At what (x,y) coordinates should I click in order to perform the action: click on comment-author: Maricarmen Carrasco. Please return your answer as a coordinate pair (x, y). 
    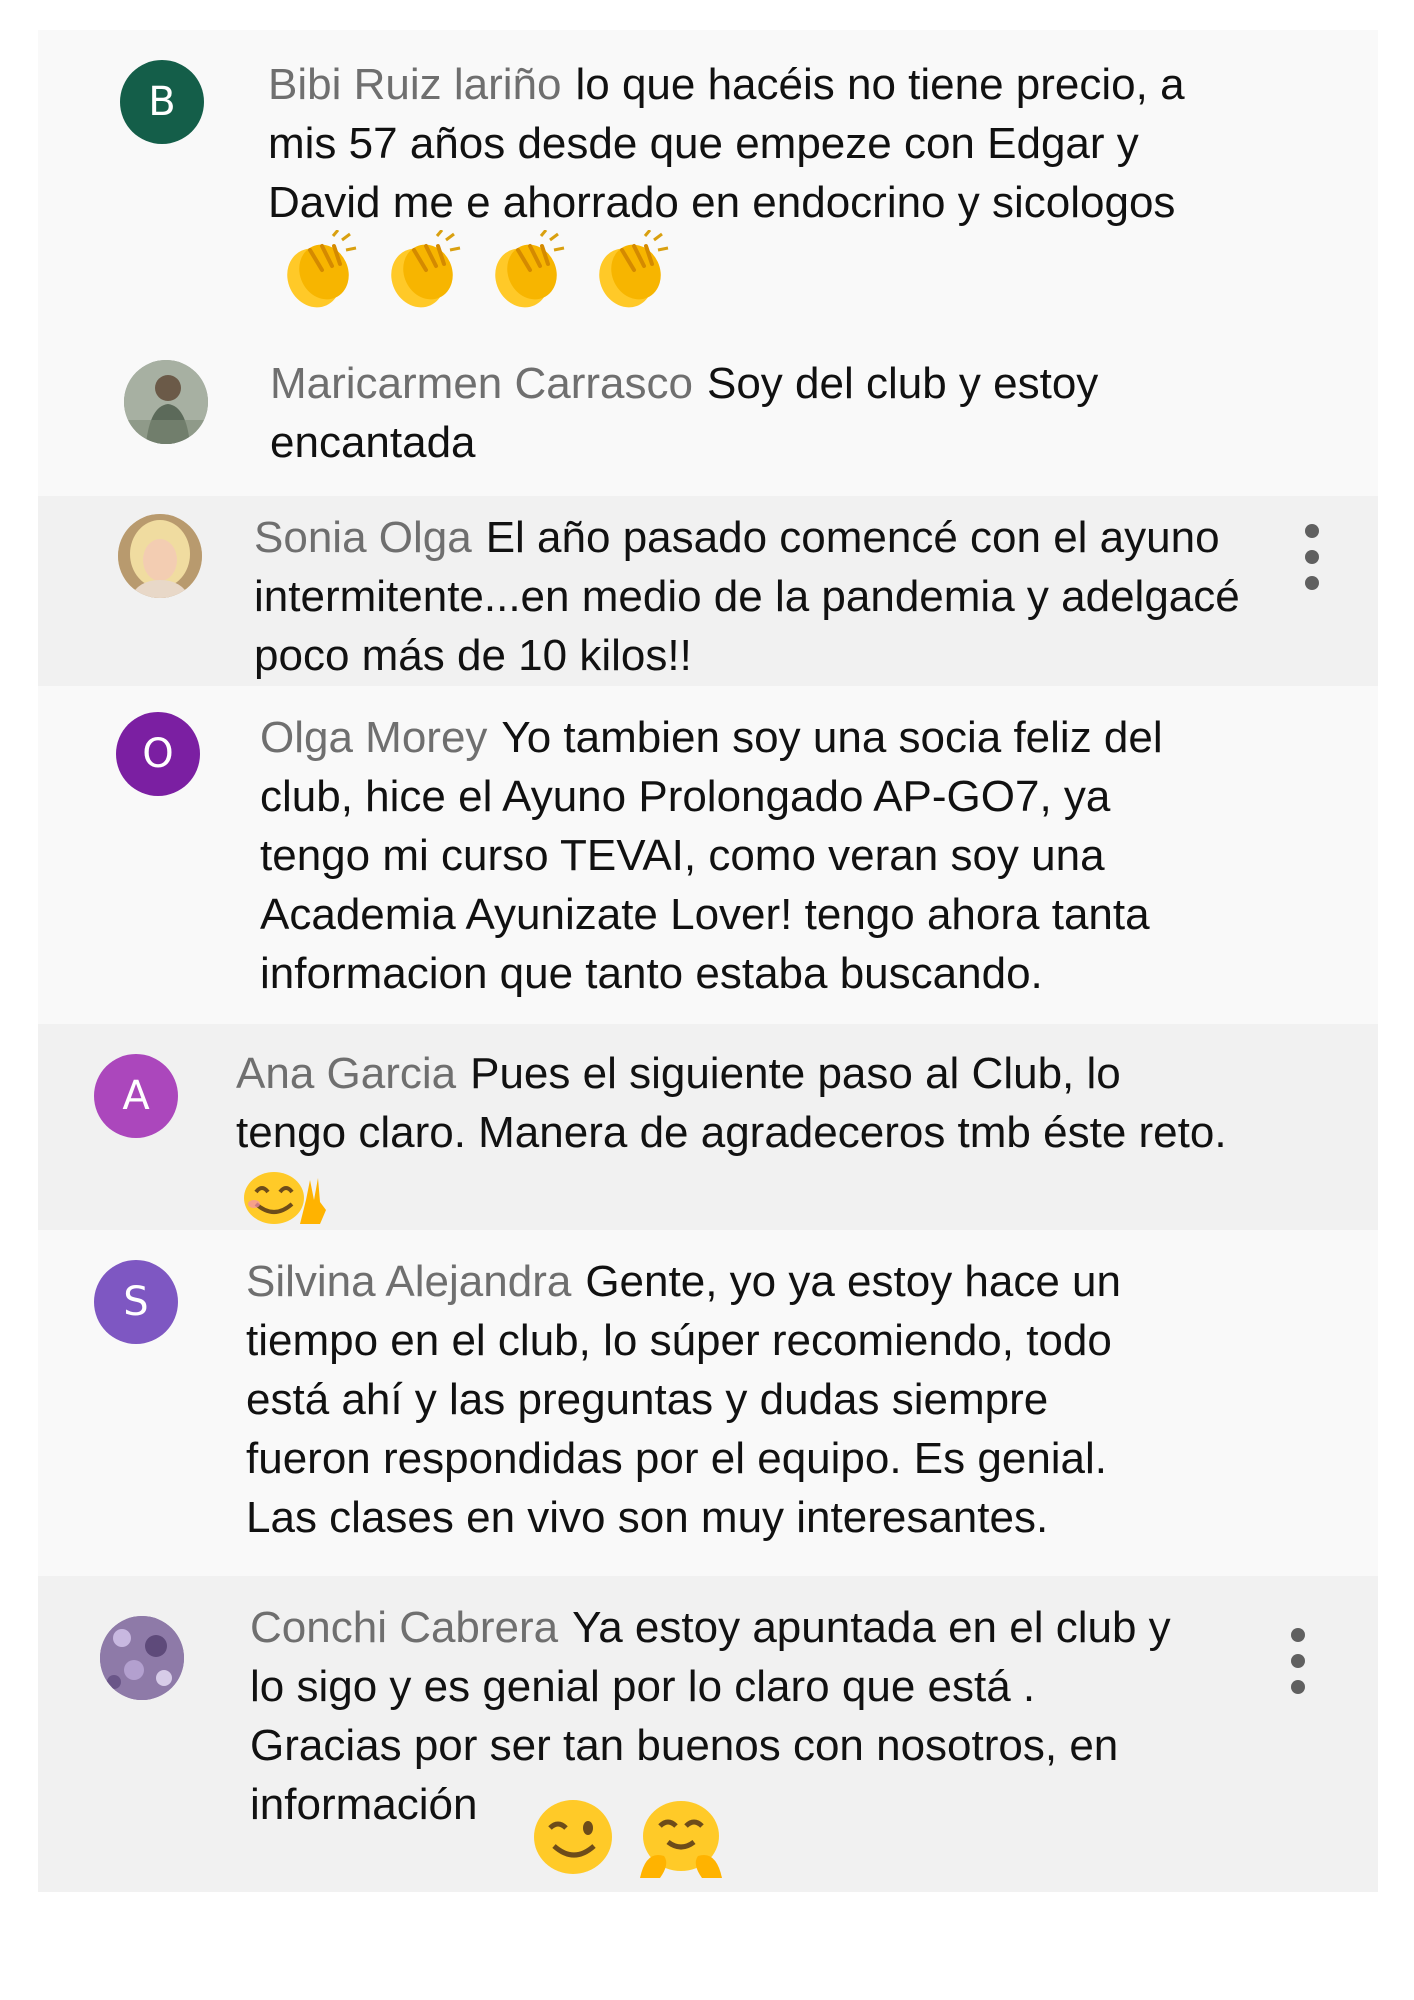
    Looking at the image, I should click on (481, 383).